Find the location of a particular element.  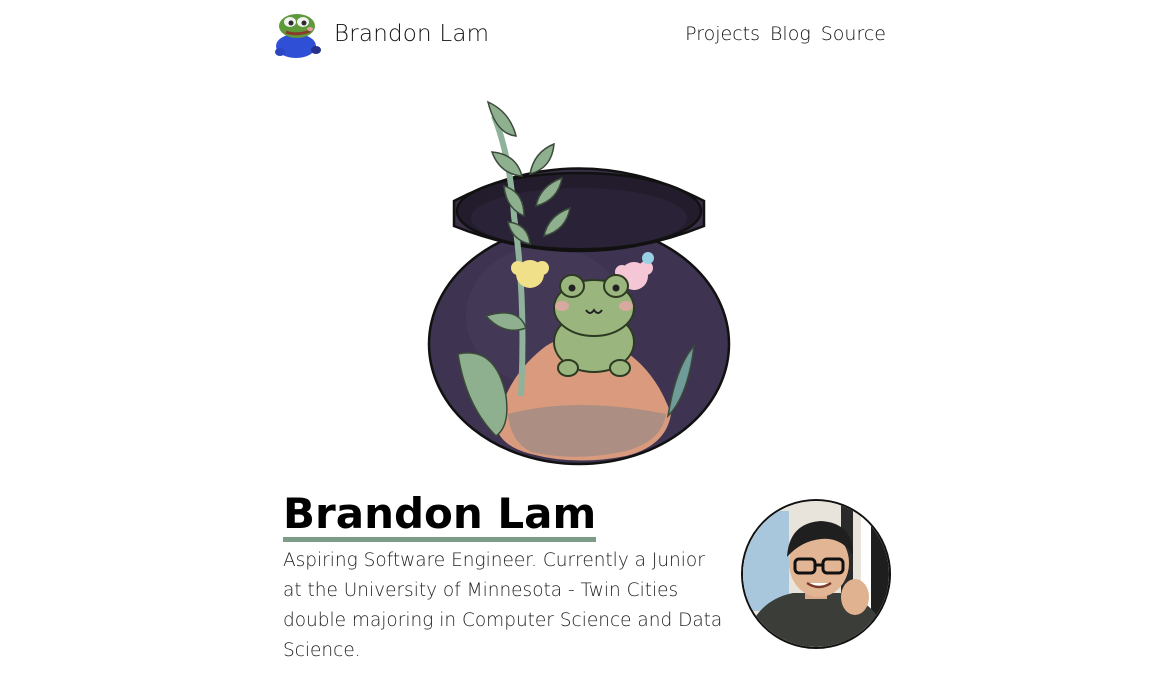

nav-link-blog: Blog is located at coordinates (790, 34).